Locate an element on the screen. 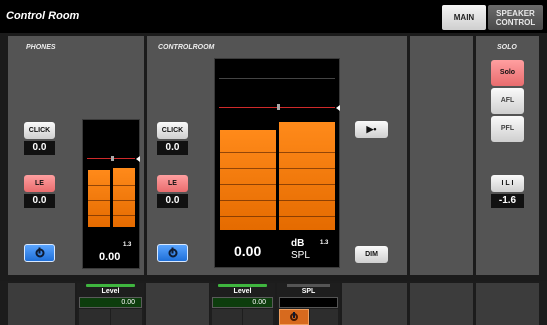  bottom-slot-2: Level 0.00 is located at coordinates (110, 304).